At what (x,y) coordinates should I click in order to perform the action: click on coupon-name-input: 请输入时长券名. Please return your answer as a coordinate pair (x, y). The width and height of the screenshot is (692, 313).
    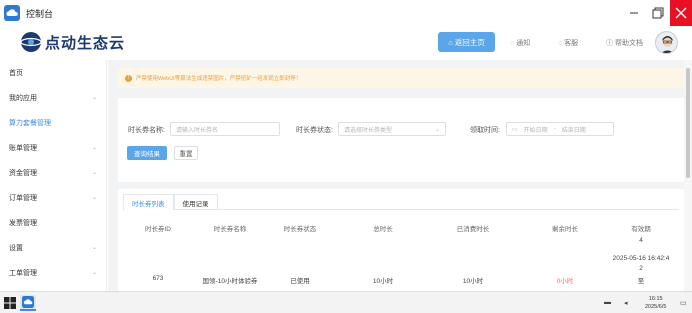
    Looking at the image, I should click on (225, 129).